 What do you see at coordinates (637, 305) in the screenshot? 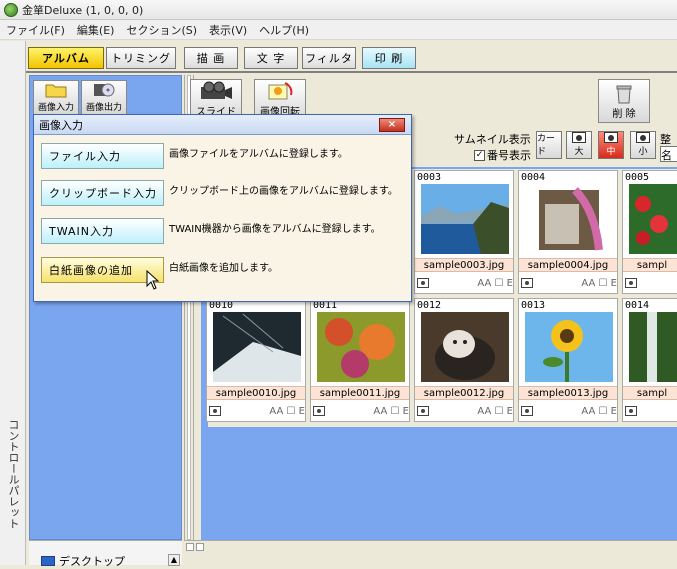
I see `card-number: 0014` at bounding box center [637, 305].